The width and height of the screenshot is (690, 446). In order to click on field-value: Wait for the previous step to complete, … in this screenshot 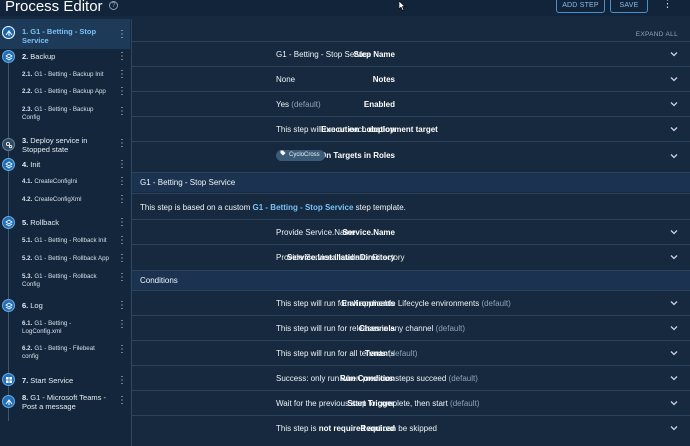, I will do `click(378, 403)`.